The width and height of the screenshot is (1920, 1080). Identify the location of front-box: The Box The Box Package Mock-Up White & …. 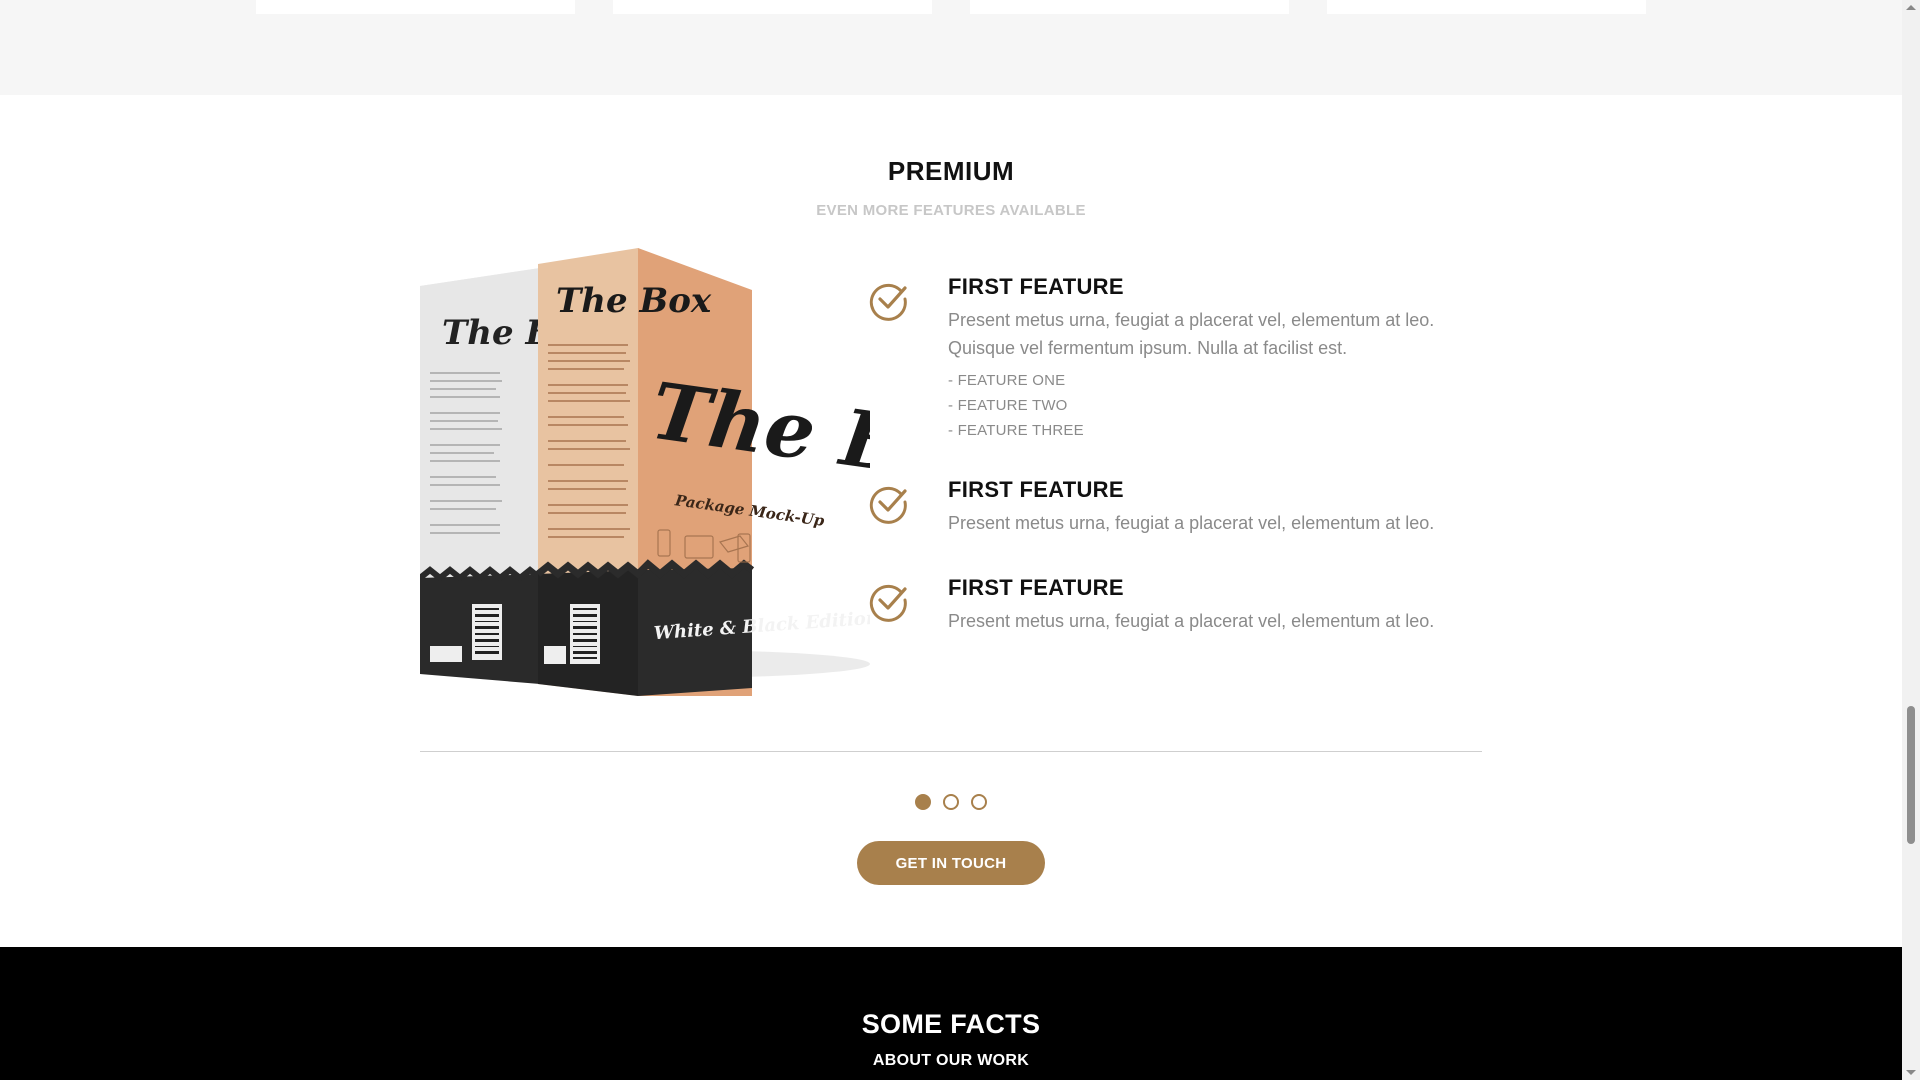
(702, 472).